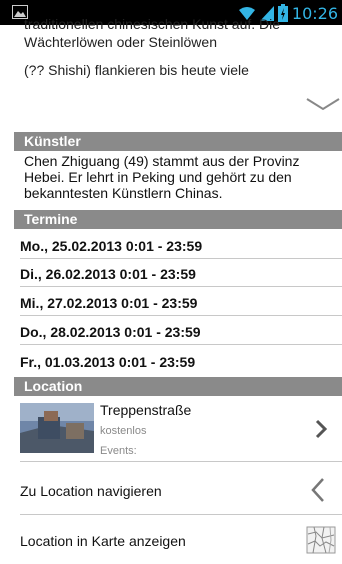  I want to click on show-location-on-map-button: Location in Karte anzeigen, so click(181, 540).